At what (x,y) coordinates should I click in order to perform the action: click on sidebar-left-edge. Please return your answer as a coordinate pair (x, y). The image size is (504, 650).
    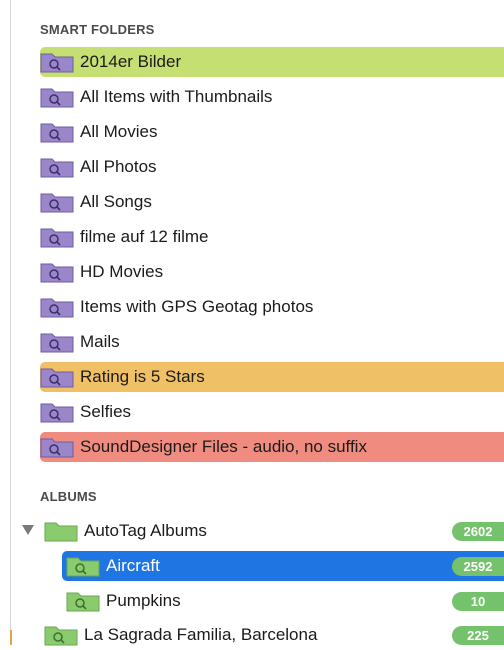
    Looking at the image, I should click on (10, 322).